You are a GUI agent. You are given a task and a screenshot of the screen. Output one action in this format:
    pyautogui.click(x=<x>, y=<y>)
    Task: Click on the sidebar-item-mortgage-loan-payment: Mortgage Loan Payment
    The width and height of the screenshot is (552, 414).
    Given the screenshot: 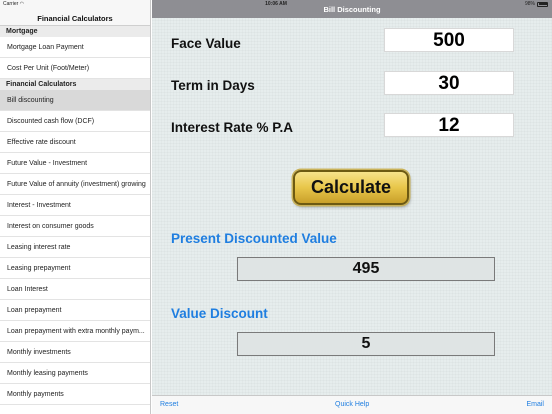 What is the action you would take?
    pyautogui.click(x=75, y=47)
    